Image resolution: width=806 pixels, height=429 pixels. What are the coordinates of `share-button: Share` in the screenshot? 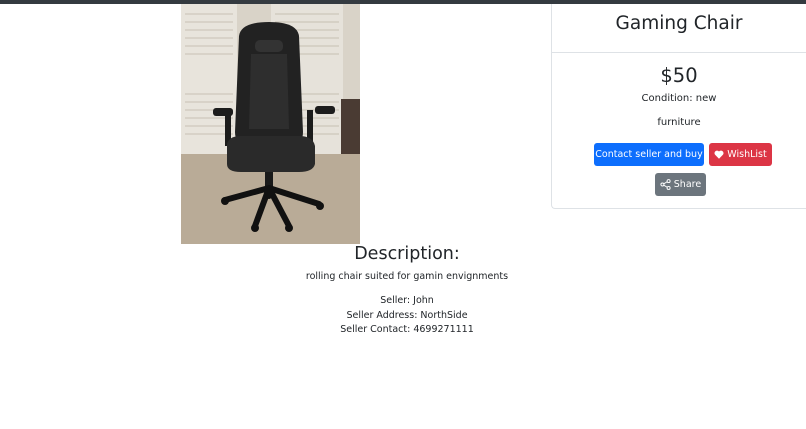 It's located at (680, 184).